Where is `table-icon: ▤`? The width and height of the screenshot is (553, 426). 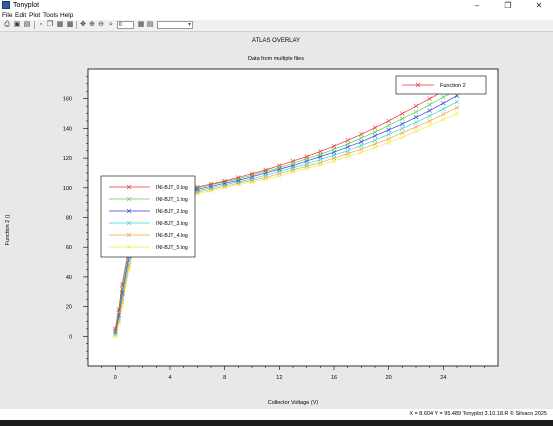
table-icon: ▤ is located at coordinates (150, 25).